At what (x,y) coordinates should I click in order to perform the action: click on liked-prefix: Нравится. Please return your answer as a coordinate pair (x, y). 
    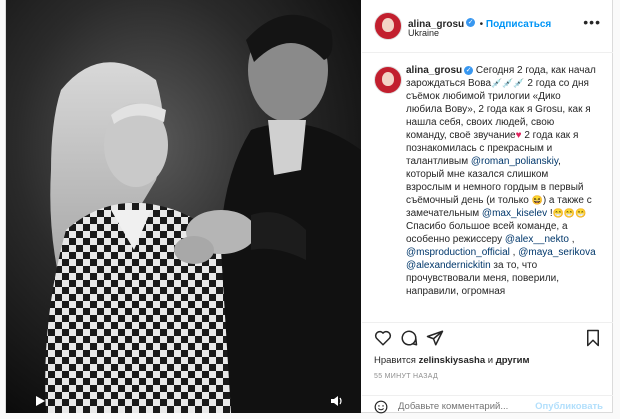
    Looking at the image, I should click on (395, 360).